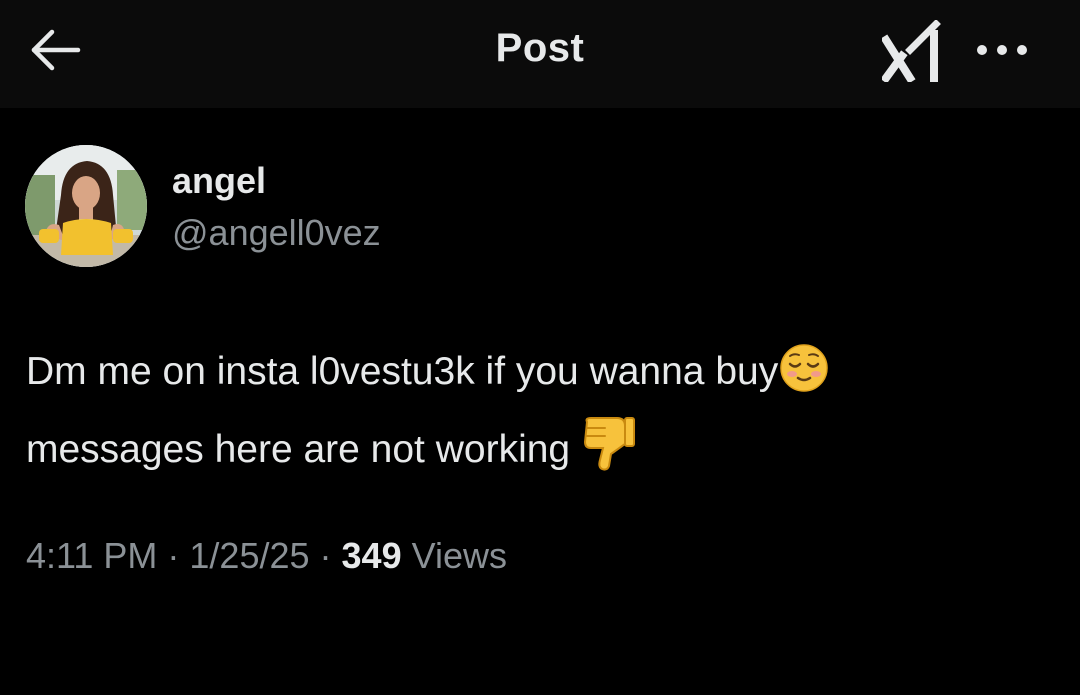 The image size is (1080, 695). Describe the element at coordinates (372, 555) in the screenshot. I see `views-count: 349` at that location.